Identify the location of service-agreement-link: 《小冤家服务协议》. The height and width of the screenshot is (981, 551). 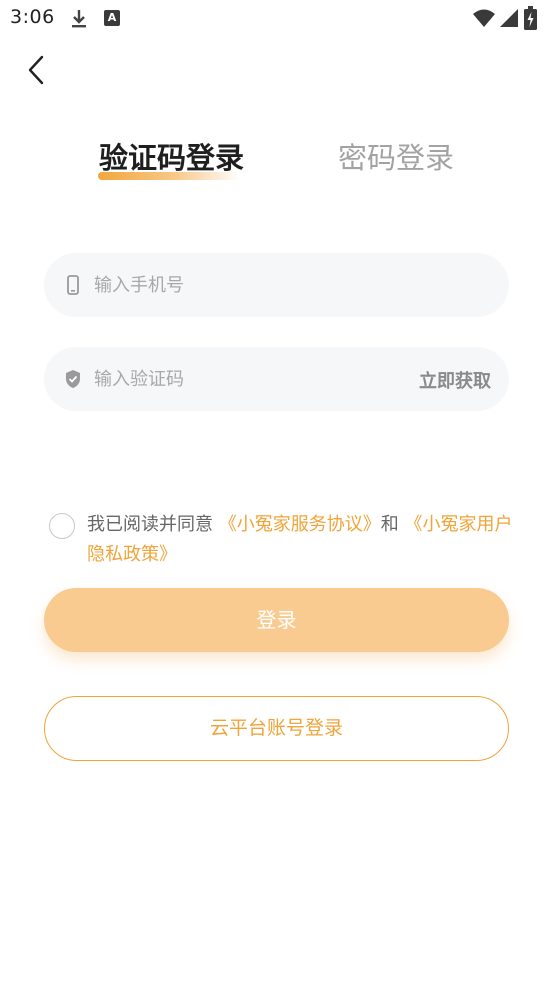
(300, 524).